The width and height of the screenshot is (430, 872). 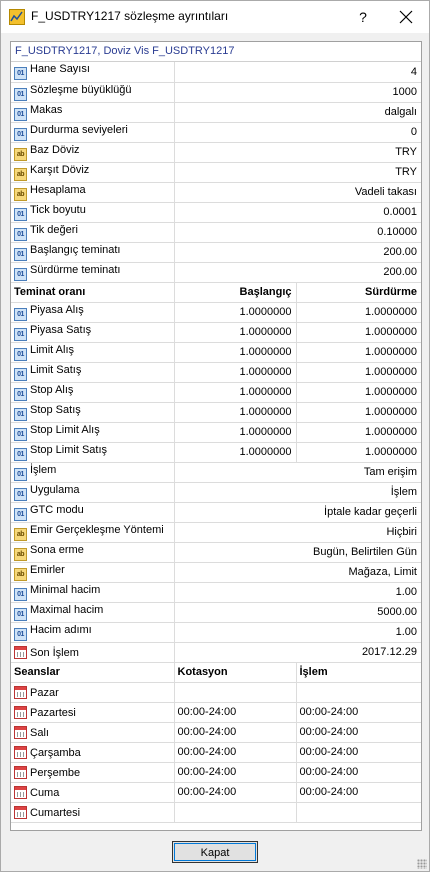 I want to click on property-row: 01 Hacim adımı 1.00, so click(x=216, y=632).